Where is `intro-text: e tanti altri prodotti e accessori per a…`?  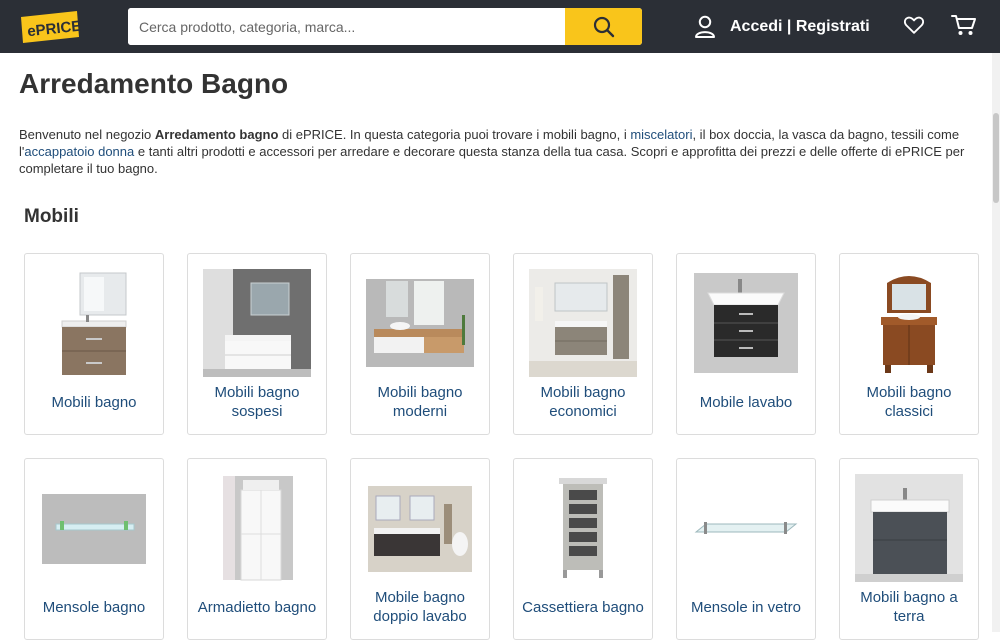 intro-text: e tanti altri prodotti e accessori per a… is located at coordinates (492, 160).